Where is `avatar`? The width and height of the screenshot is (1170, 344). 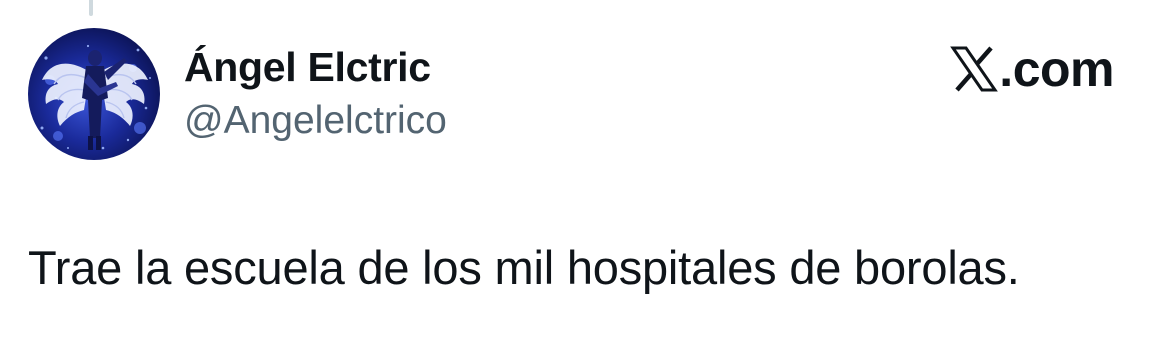
avatar is located at coordinates (94, 94).